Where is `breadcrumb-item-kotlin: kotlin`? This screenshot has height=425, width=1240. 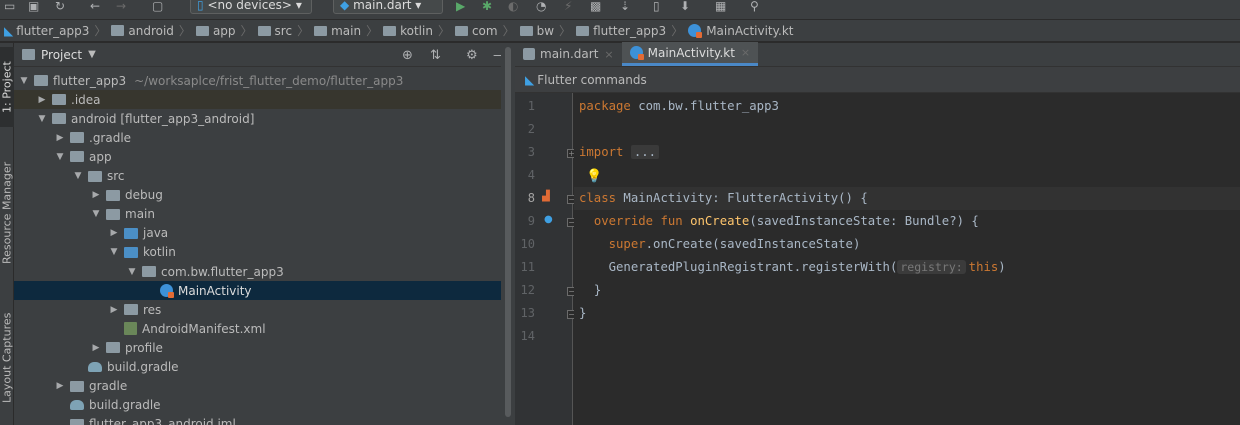
breadcrumb-item-kotlin: kotlin is located at coordinates (408, 31).